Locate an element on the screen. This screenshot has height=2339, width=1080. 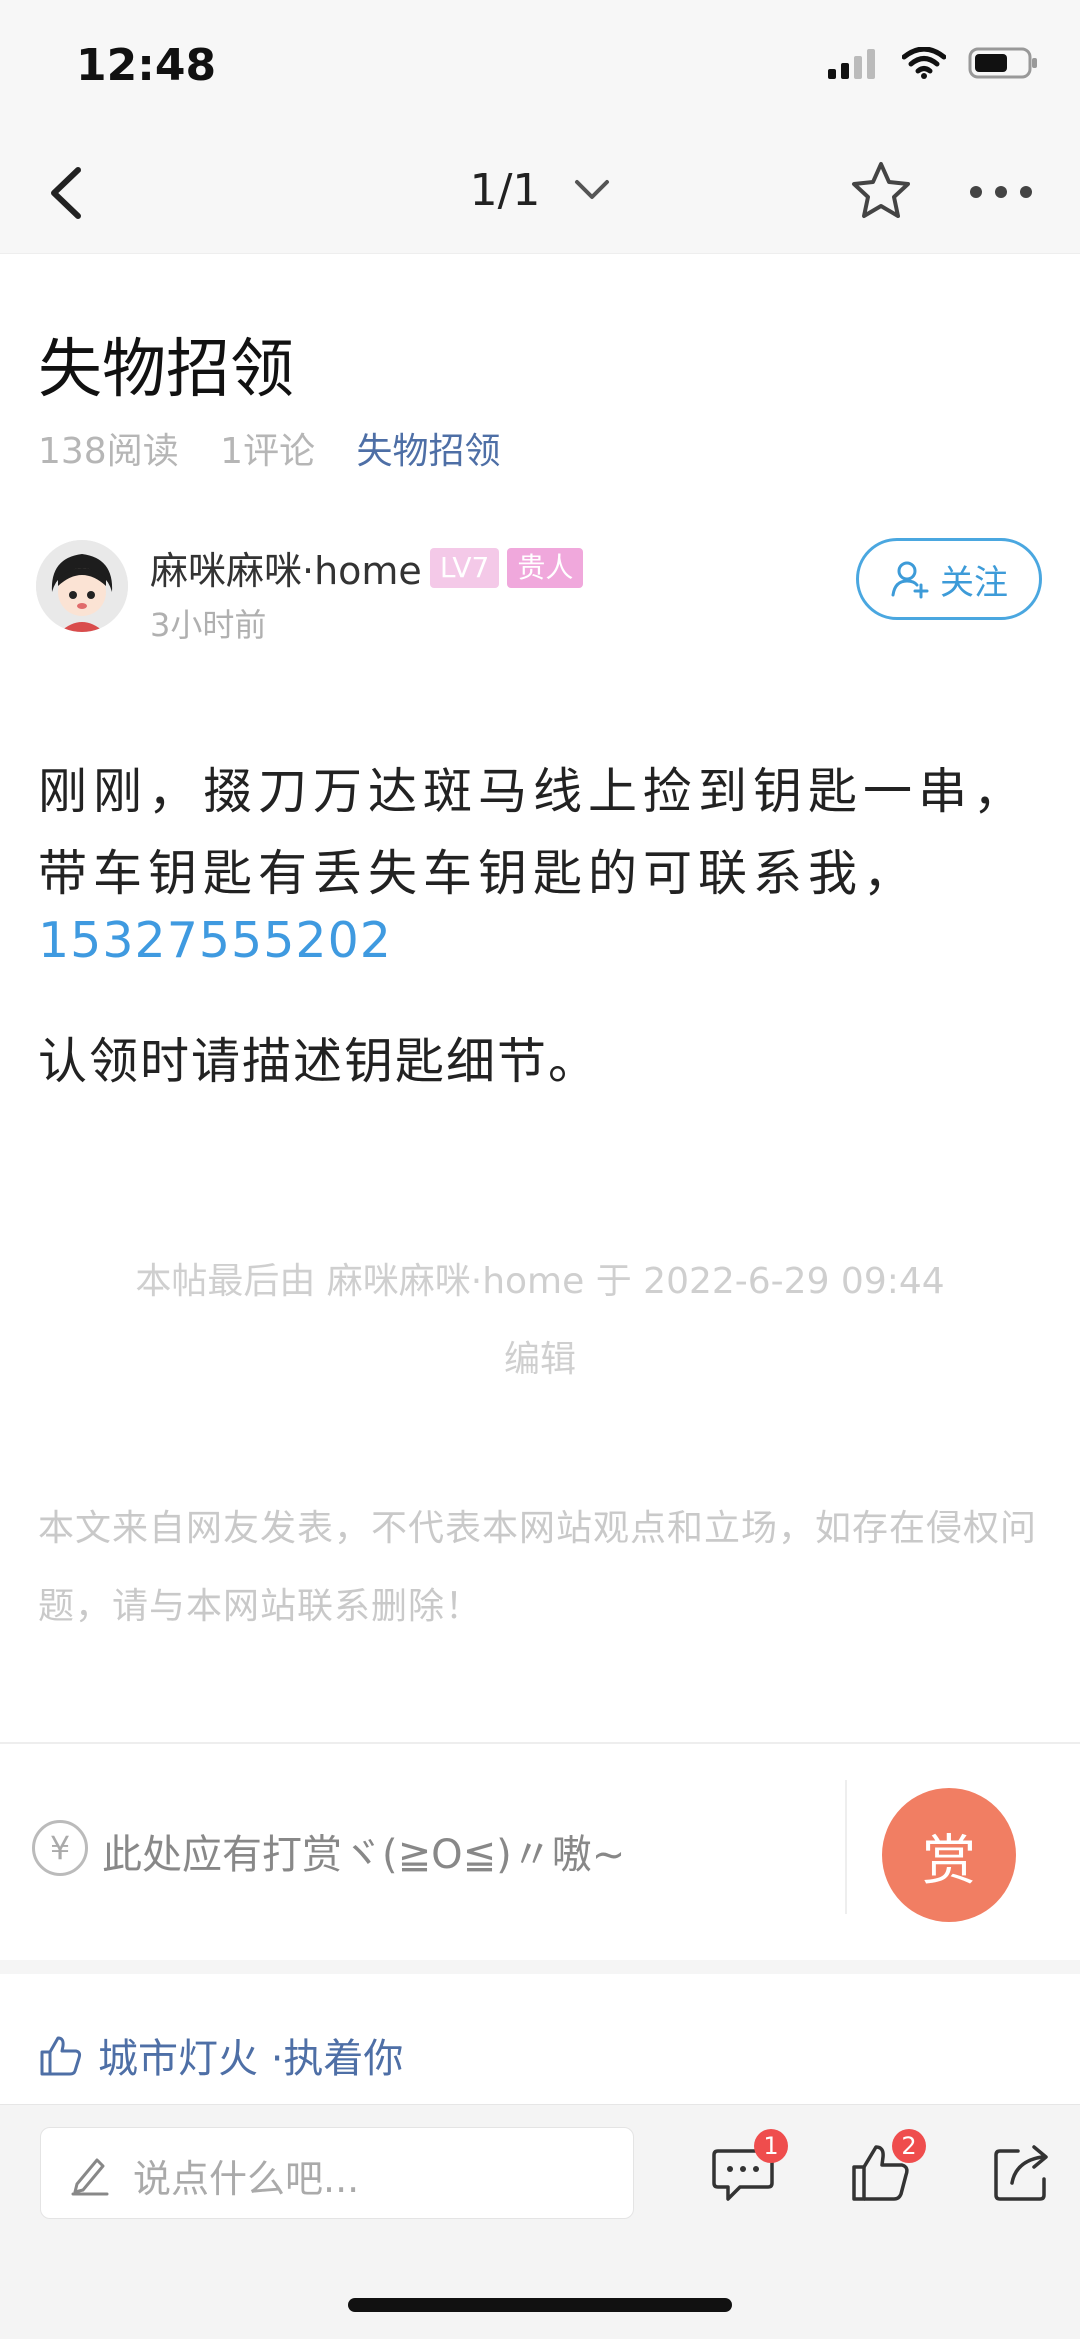
status-bar: 12:48 is located at coordinates (540, 66).